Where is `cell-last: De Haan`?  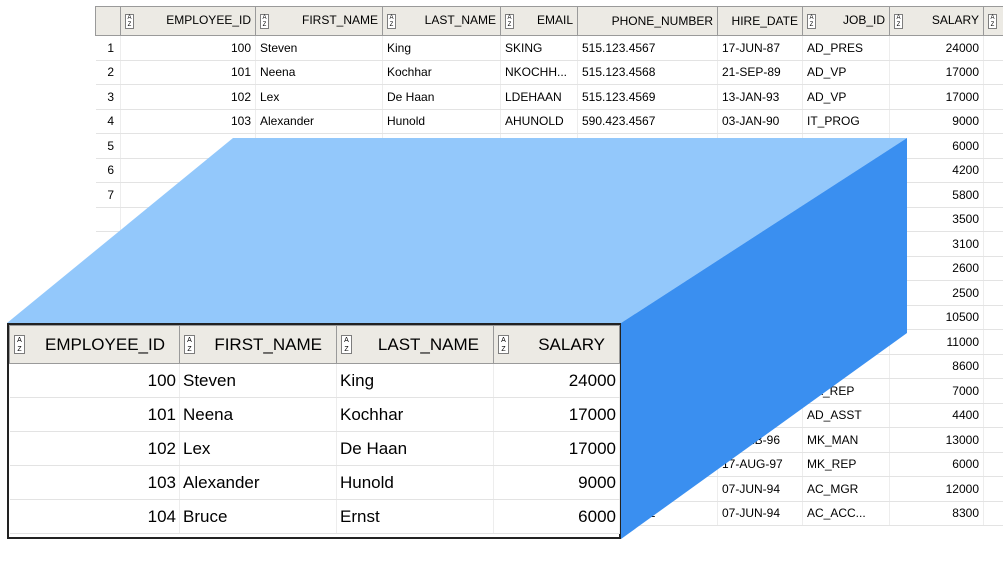
cell-last: De Haan is located at coordinates (441, 97).